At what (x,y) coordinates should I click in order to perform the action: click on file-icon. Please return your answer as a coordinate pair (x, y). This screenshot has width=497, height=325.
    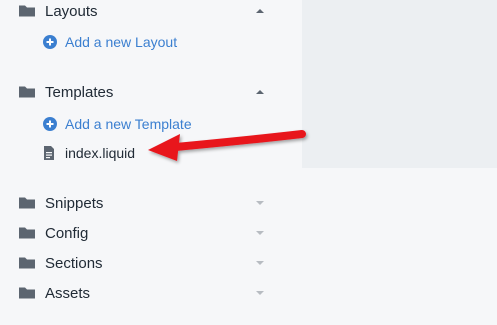
    Looking at the image, I should click on (49, 153).